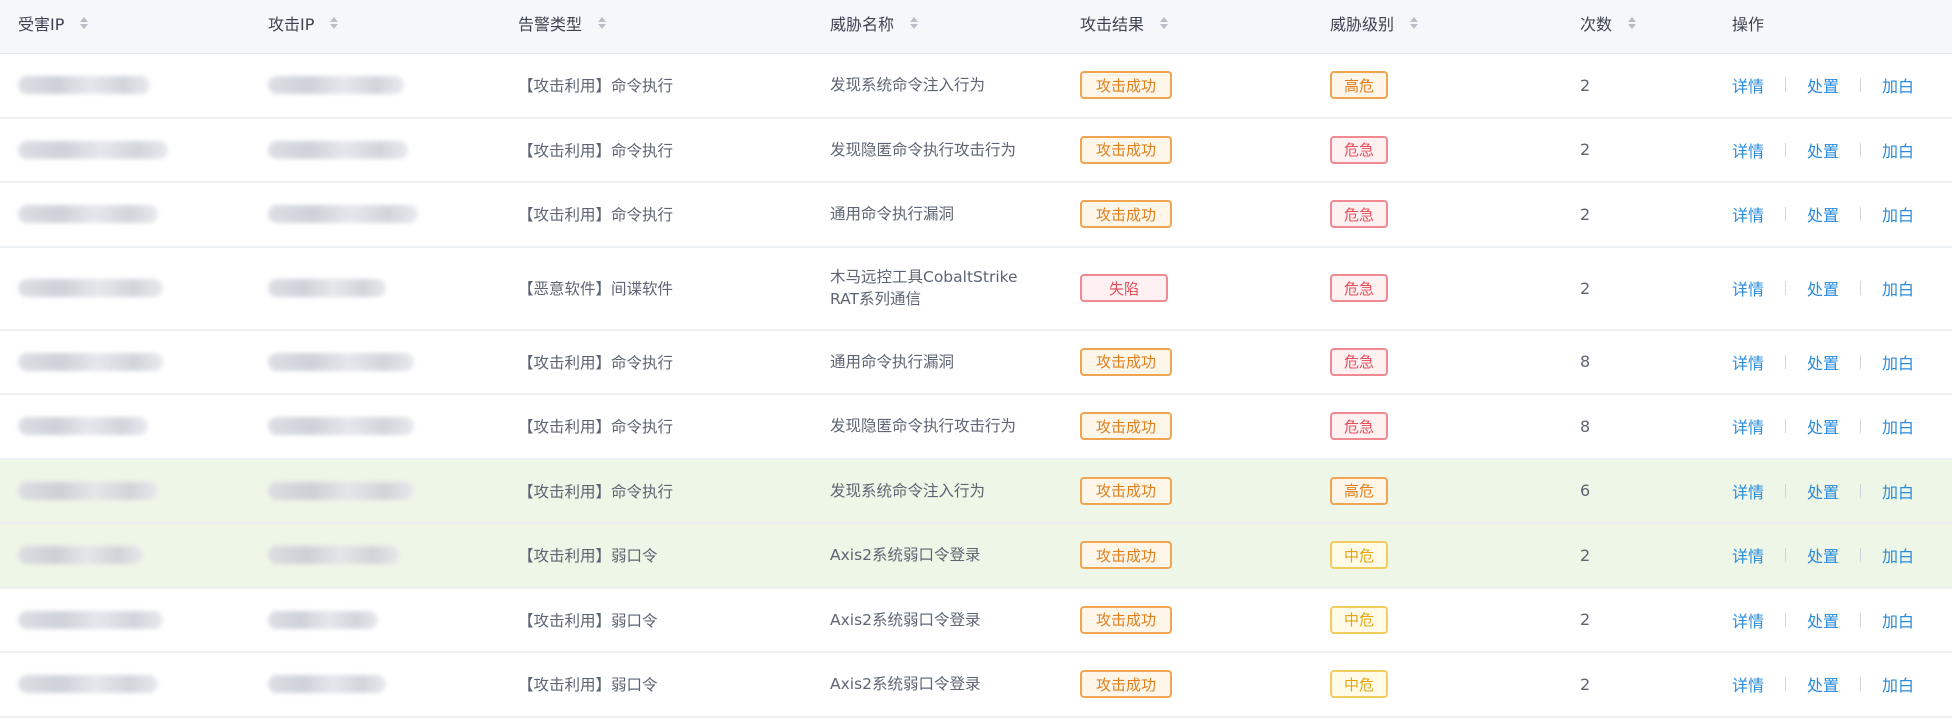 The width and height of the screenshot is (1952, 725). What do you see at coordinates (1124, 288) in the screenshot?
I see `attack-result-badge: 失陷` at bounding box center [1124, 288].